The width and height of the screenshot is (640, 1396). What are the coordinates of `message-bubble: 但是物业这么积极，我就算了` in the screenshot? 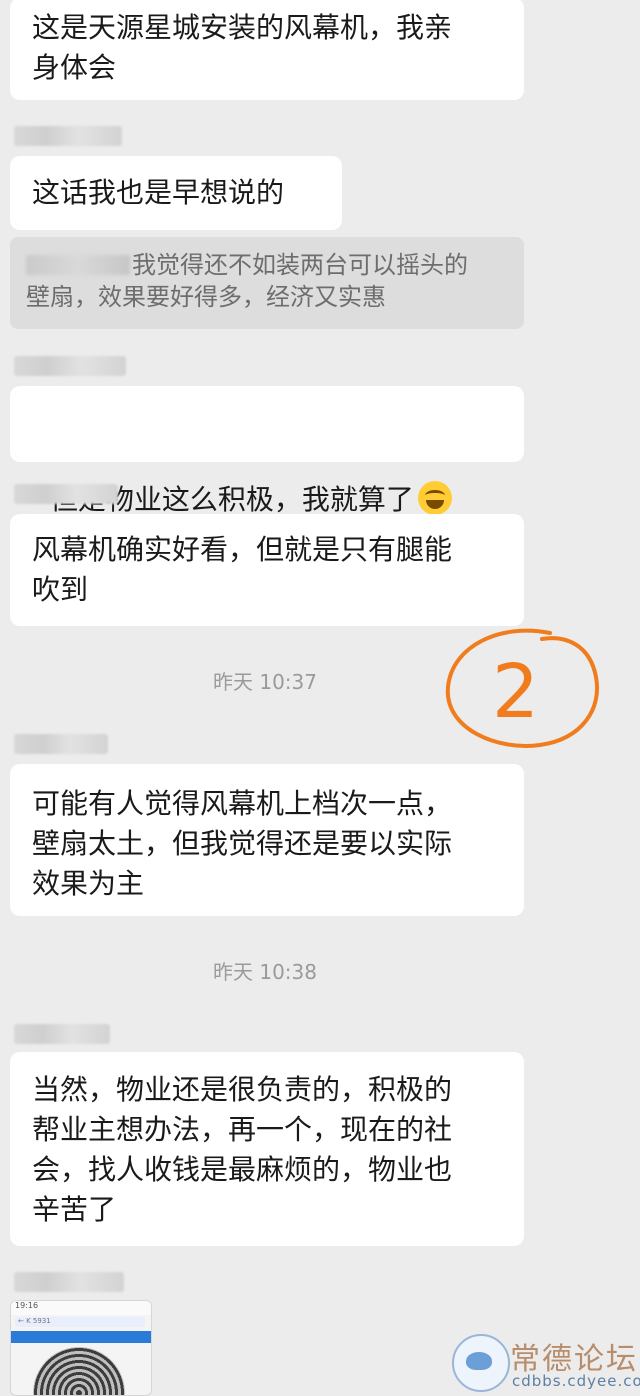 It's located at (267, 451).